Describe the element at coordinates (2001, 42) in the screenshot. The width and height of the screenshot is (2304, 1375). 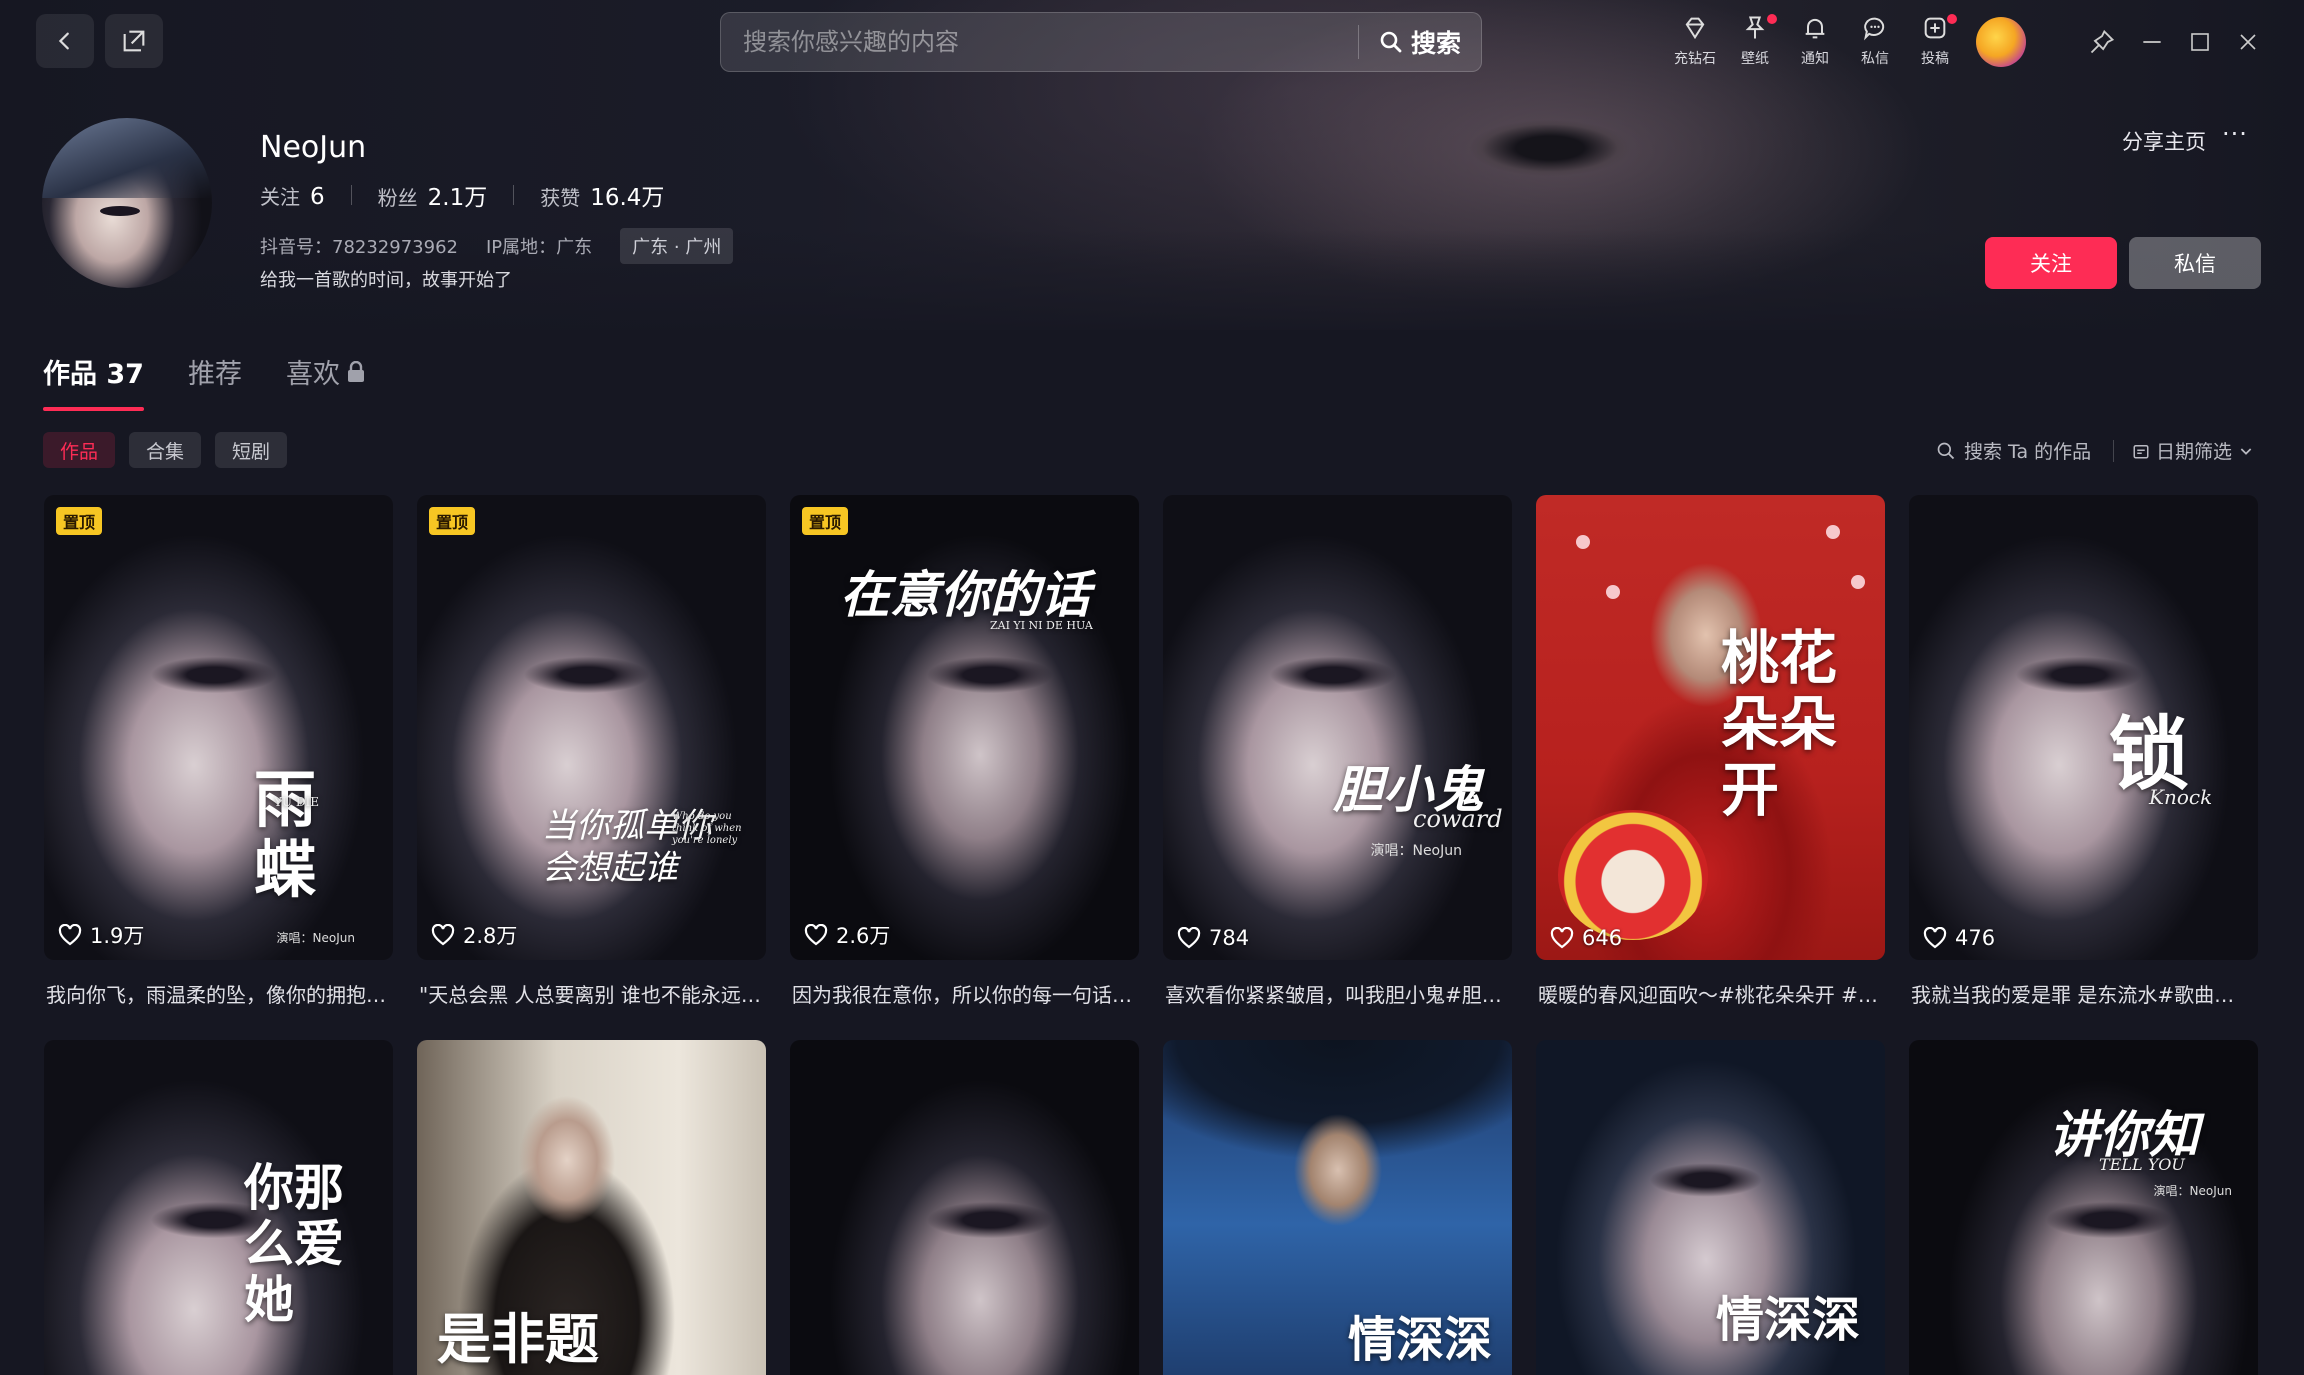
I see `user-avatar` at that location.